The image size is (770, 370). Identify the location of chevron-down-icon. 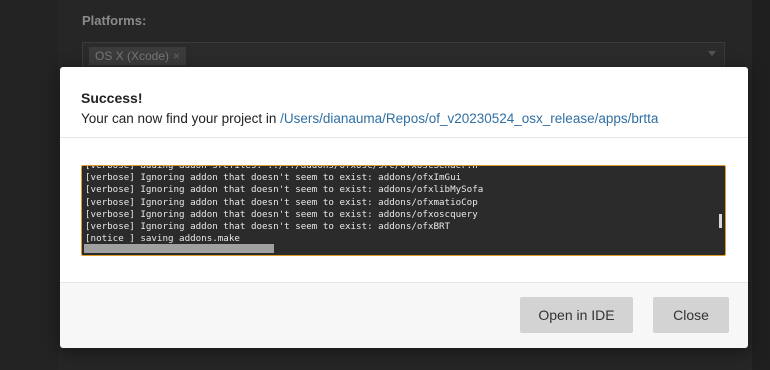
(712, 53).